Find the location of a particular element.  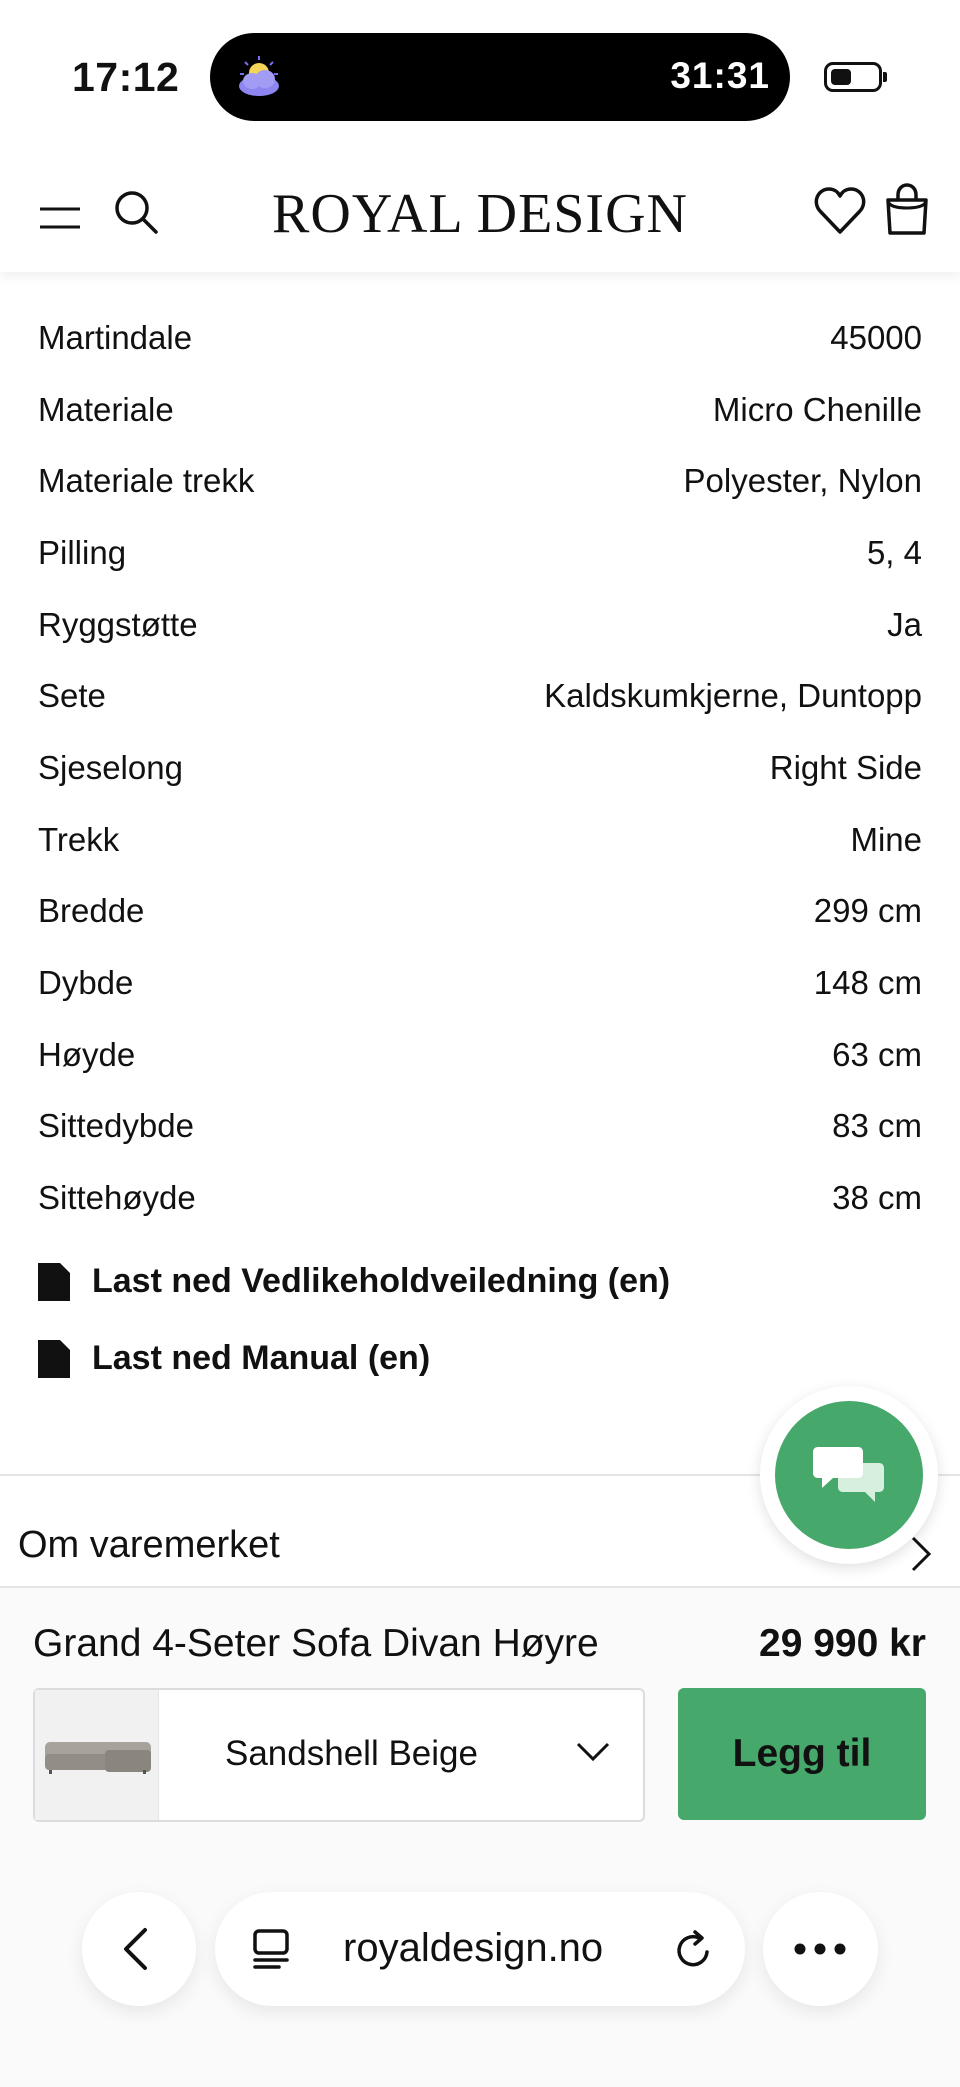

spec-row: Sjeselong Right Side is located at coordinates (480, 768).